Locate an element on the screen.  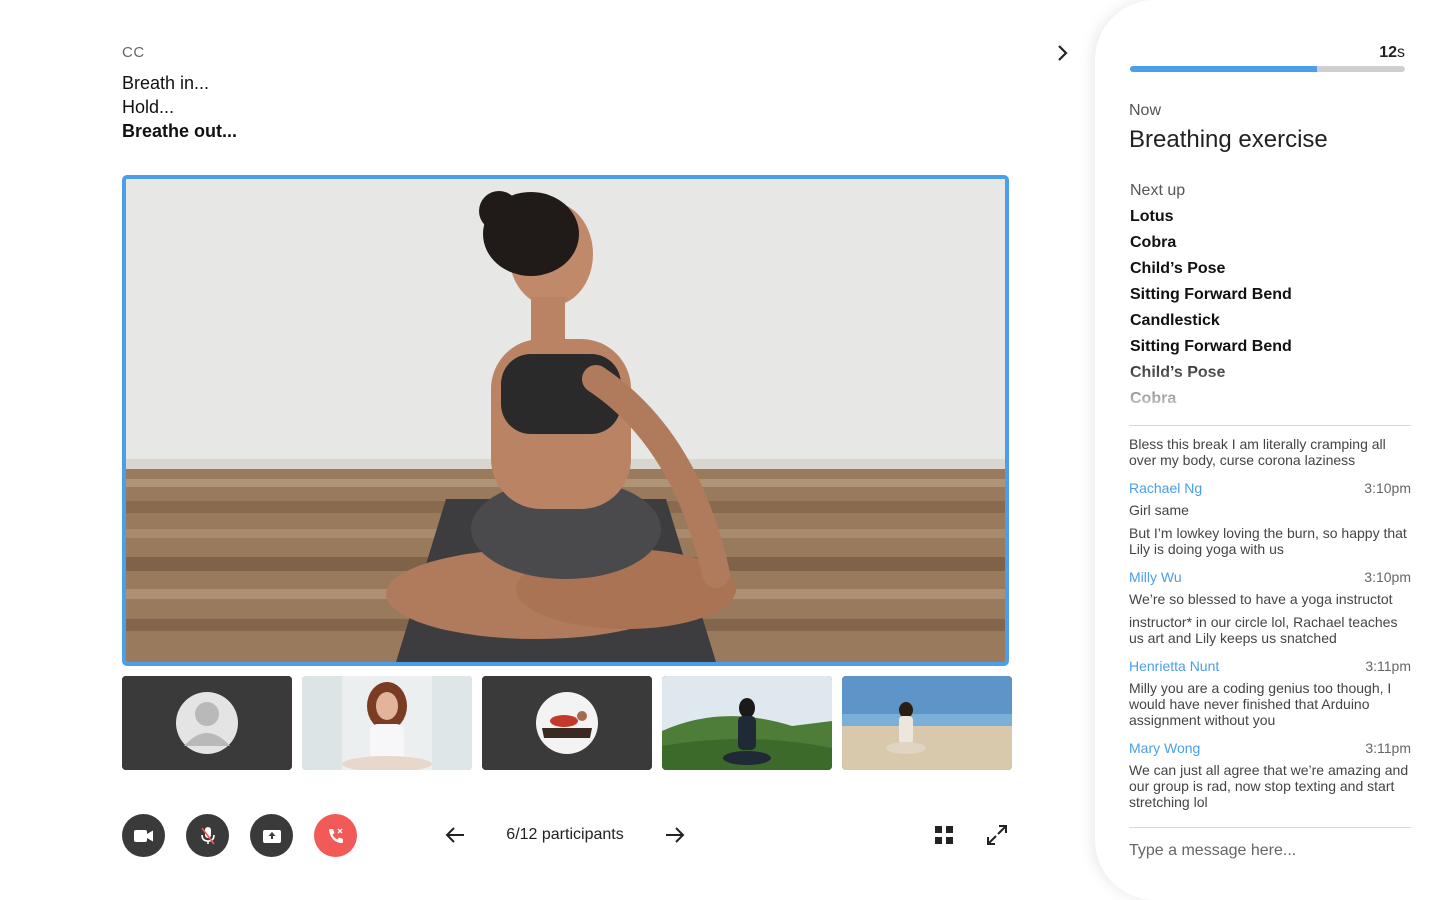
next-up-item: Candlestick is located at coordinates (1270, 321).